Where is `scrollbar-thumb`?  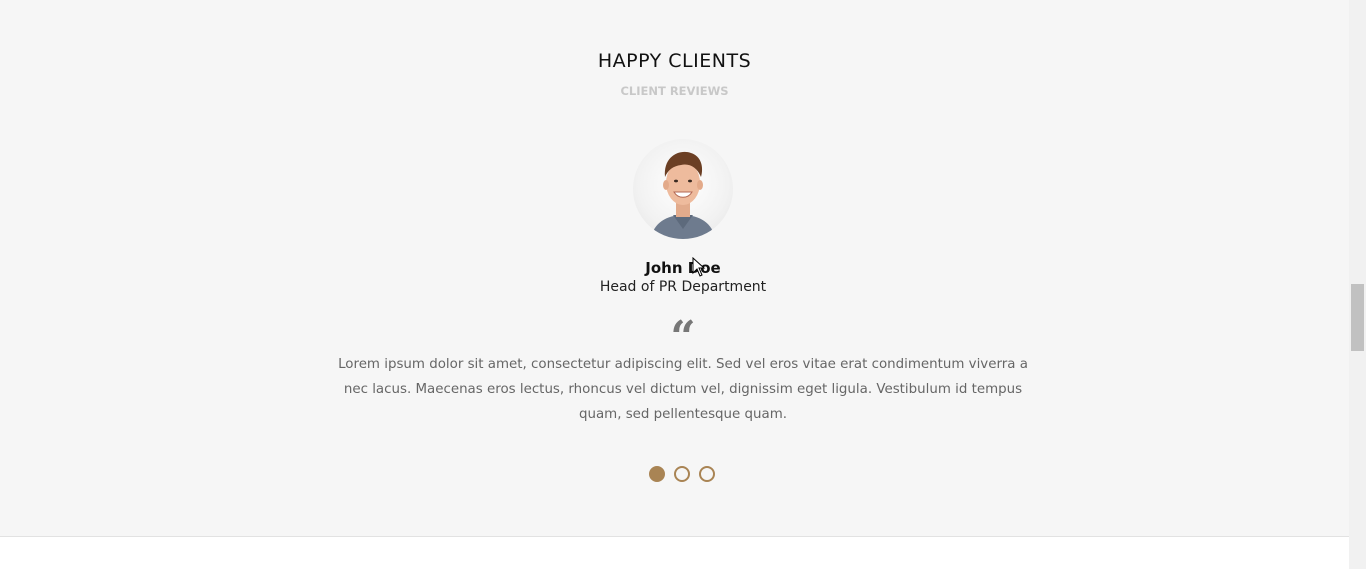 scrollbar-thumb is located at coordinates (1357, 317).